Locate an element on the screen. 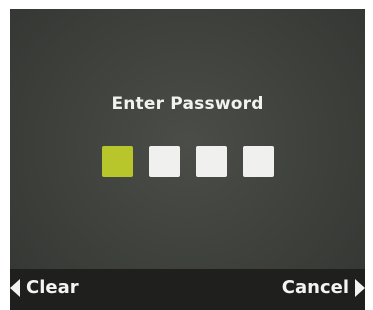 The image size is (373, 310). cancel-softkey: Cancel is located at coordinates (323, 287).